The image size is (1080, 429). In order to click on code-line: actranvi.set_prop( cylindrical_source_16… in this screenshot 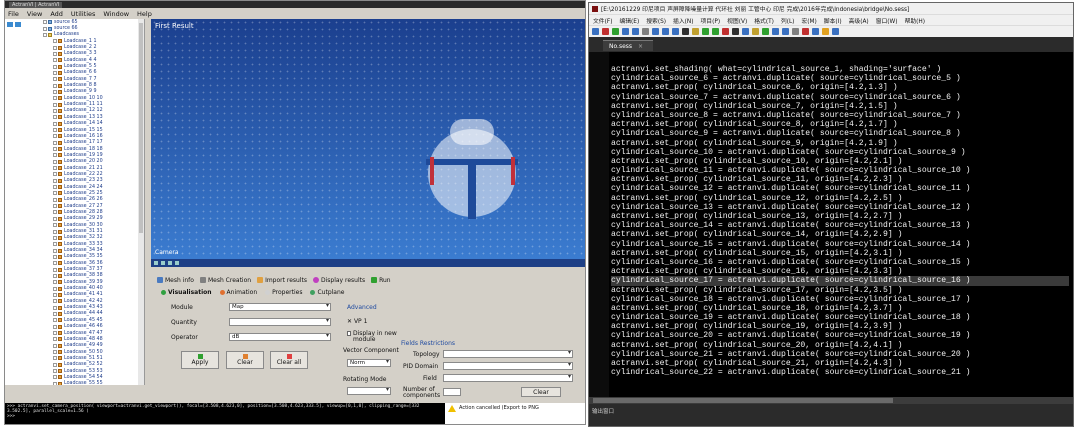, I will do `click(840, 271)`.